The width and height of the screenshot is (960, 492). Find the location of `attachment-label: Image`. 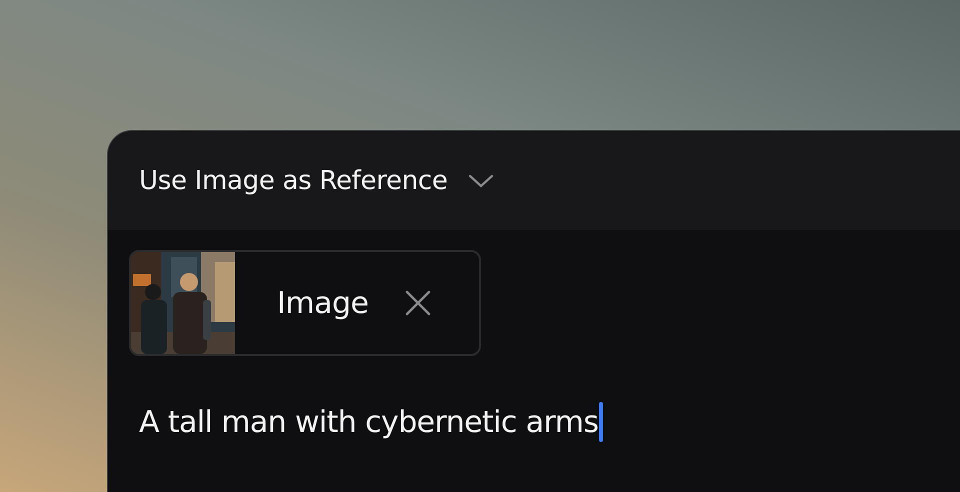

attachment-label: Image is located at coordinates (322, 303).